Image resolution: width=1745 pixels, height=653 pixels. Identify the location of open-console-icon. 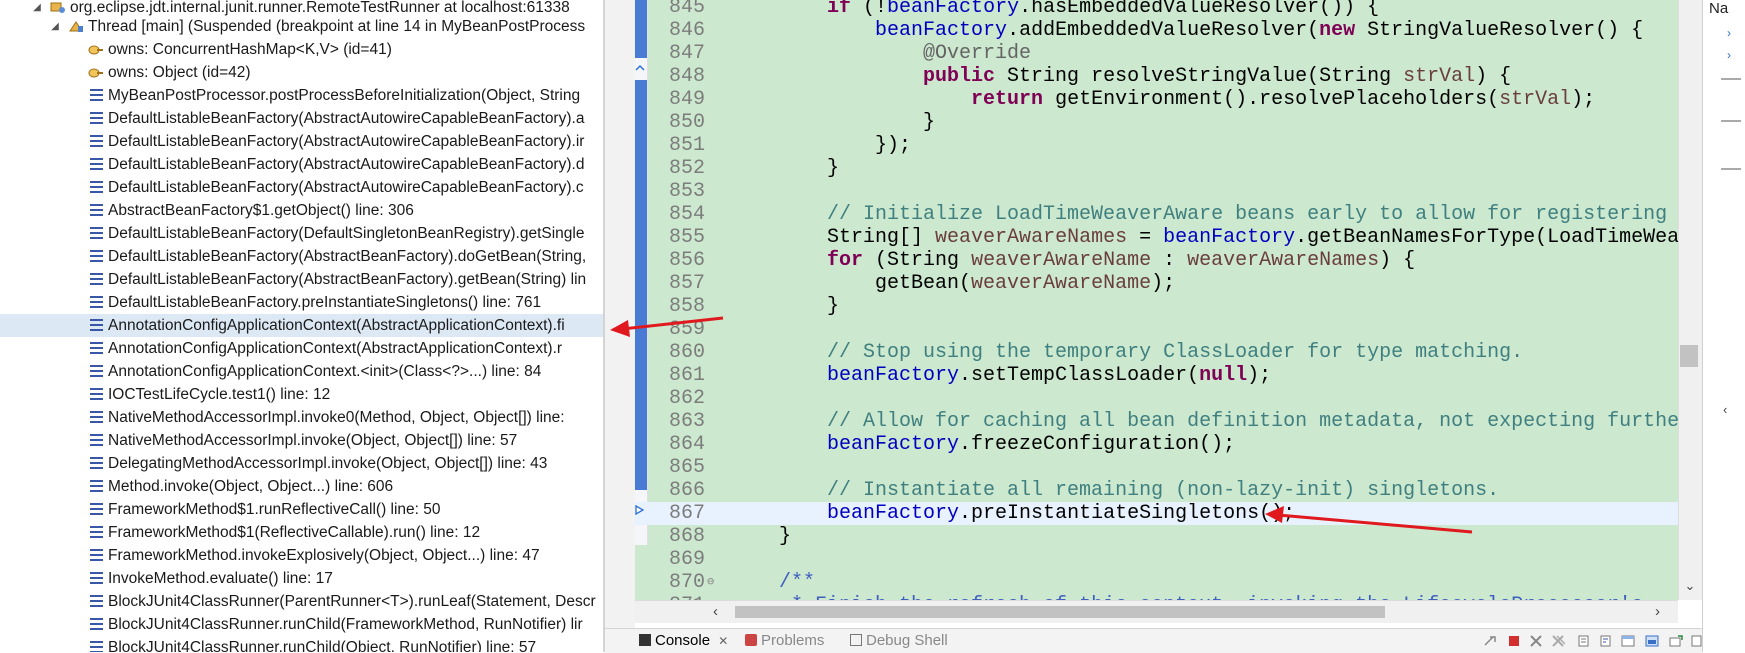
(1676, 641).